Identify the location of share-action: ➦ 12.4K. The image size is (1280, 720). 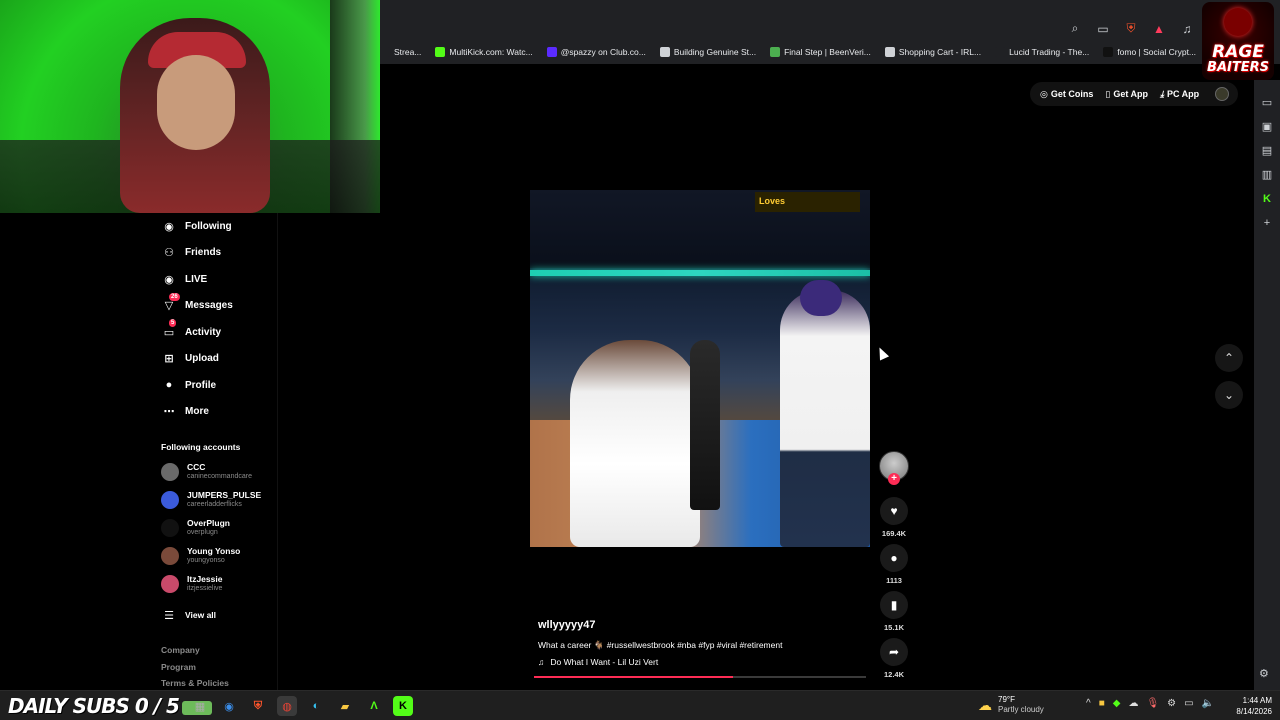
(894, 658).